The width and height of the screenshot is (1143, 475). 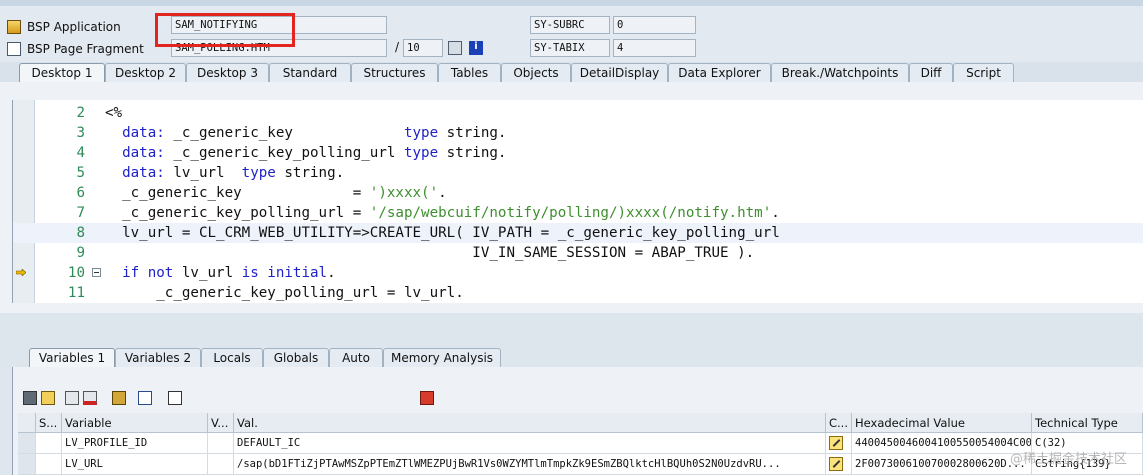 What do you see at coordinates (423, 48) in the screenshot?
I see `page-total-field: 10` at bounding box center [423, 48].